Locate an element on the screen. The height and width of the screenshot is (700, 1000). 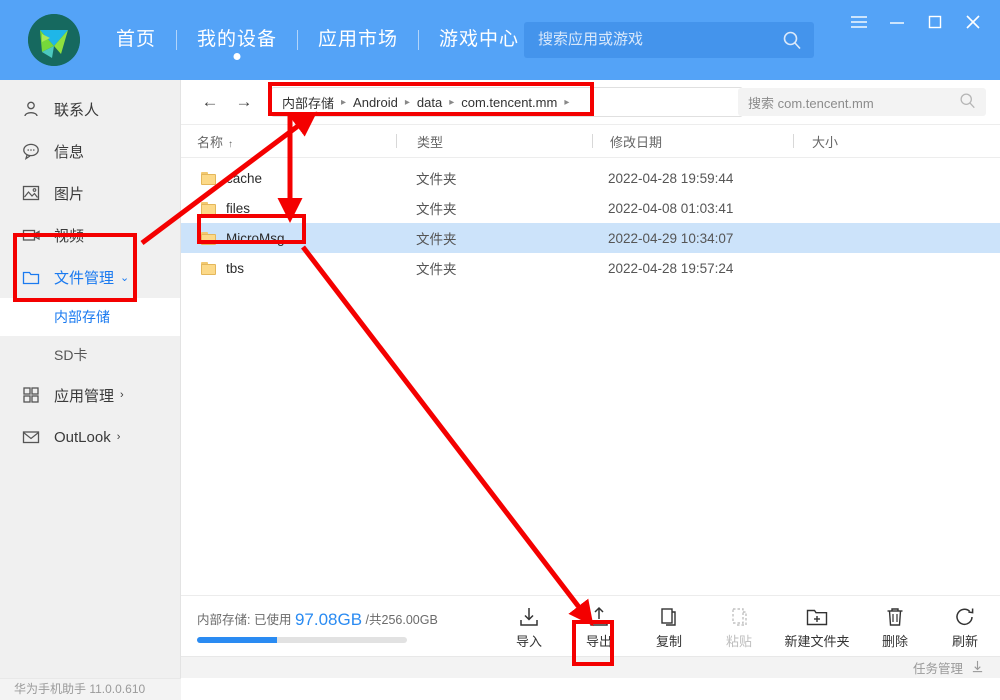
message-icon is located at coordinates (31, 151).